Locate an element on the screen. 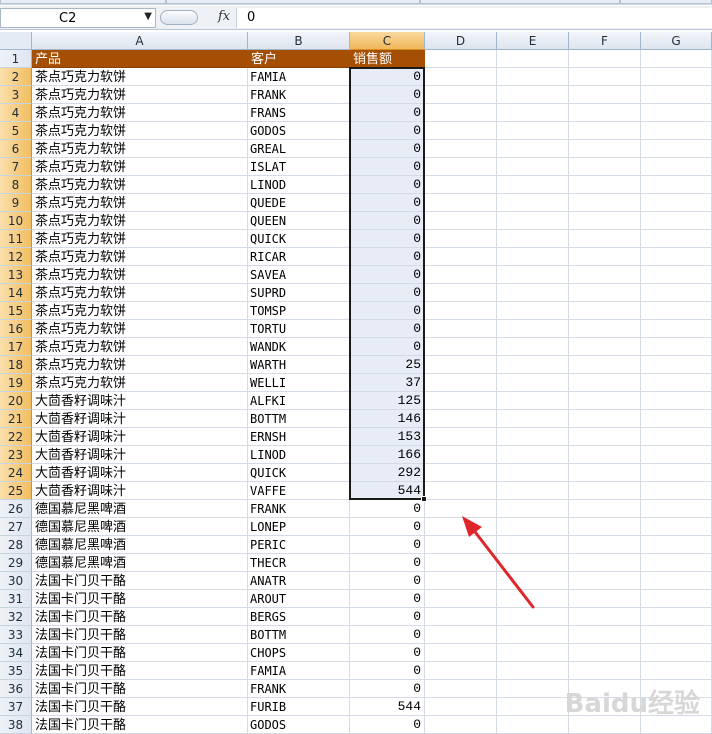  annotation-arrow-icon is located at coordinates (498, 562).